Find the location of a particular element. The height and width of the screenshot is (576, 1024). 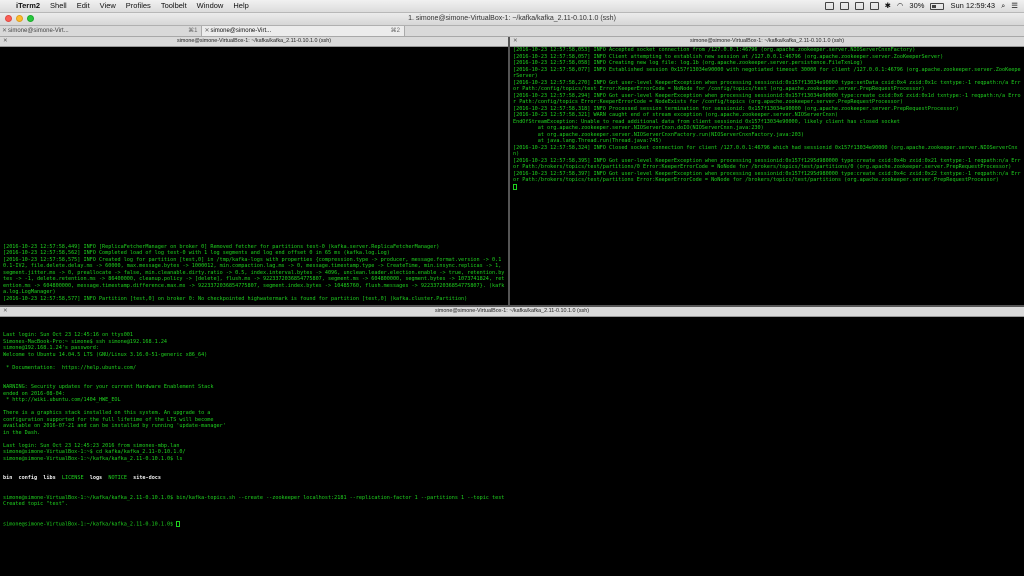

tab-1: ✕ simone@simone-Virt... ⌘1 is located at coordinates (101, 31).